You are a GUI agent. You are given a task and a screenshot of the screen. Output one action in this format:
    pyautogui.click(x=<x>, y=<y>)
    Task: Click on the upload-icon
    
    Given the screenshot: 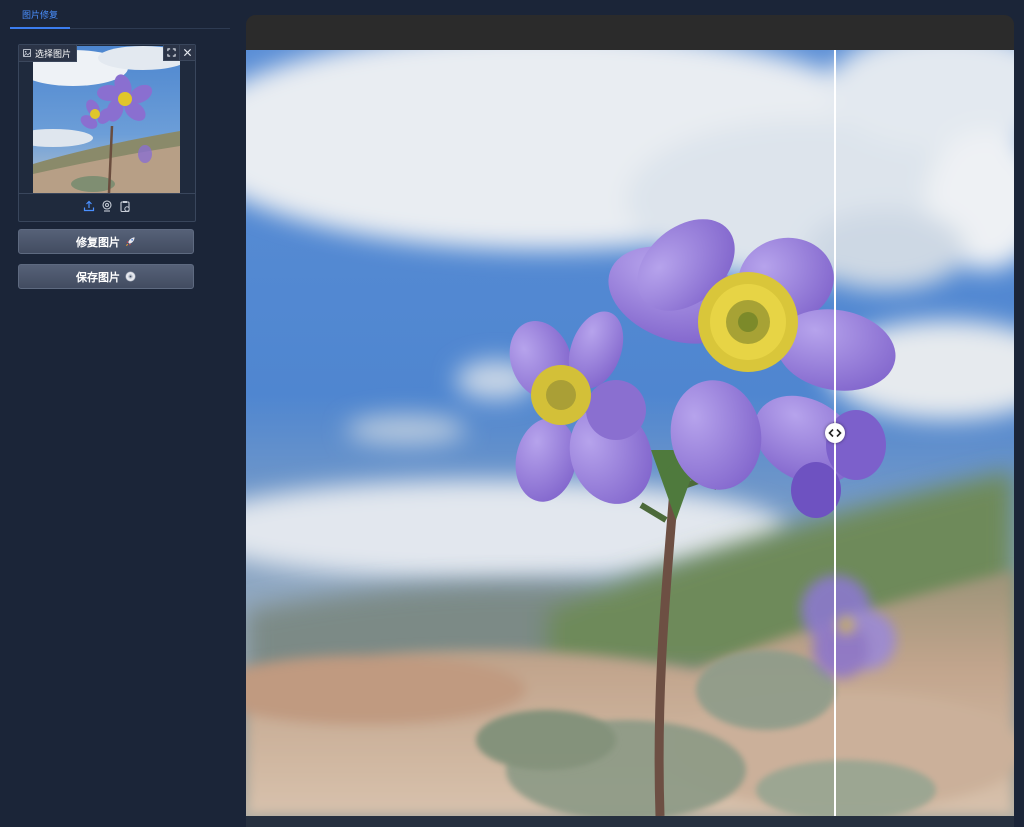 What is the action you would take?
    pyautogui.click(x=89, y=206)
    